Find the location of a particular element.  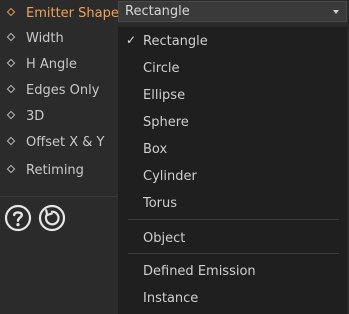

property-label: 3D is located at coordinates (35, 116).